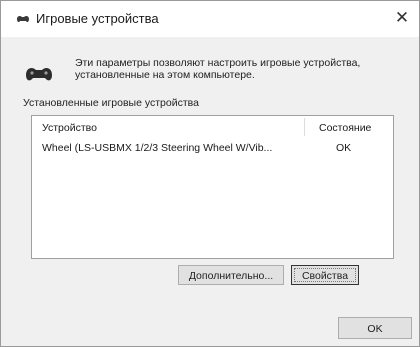 The image size is (420, 347). I want to click on focus-rectangle, so click(325, 275).